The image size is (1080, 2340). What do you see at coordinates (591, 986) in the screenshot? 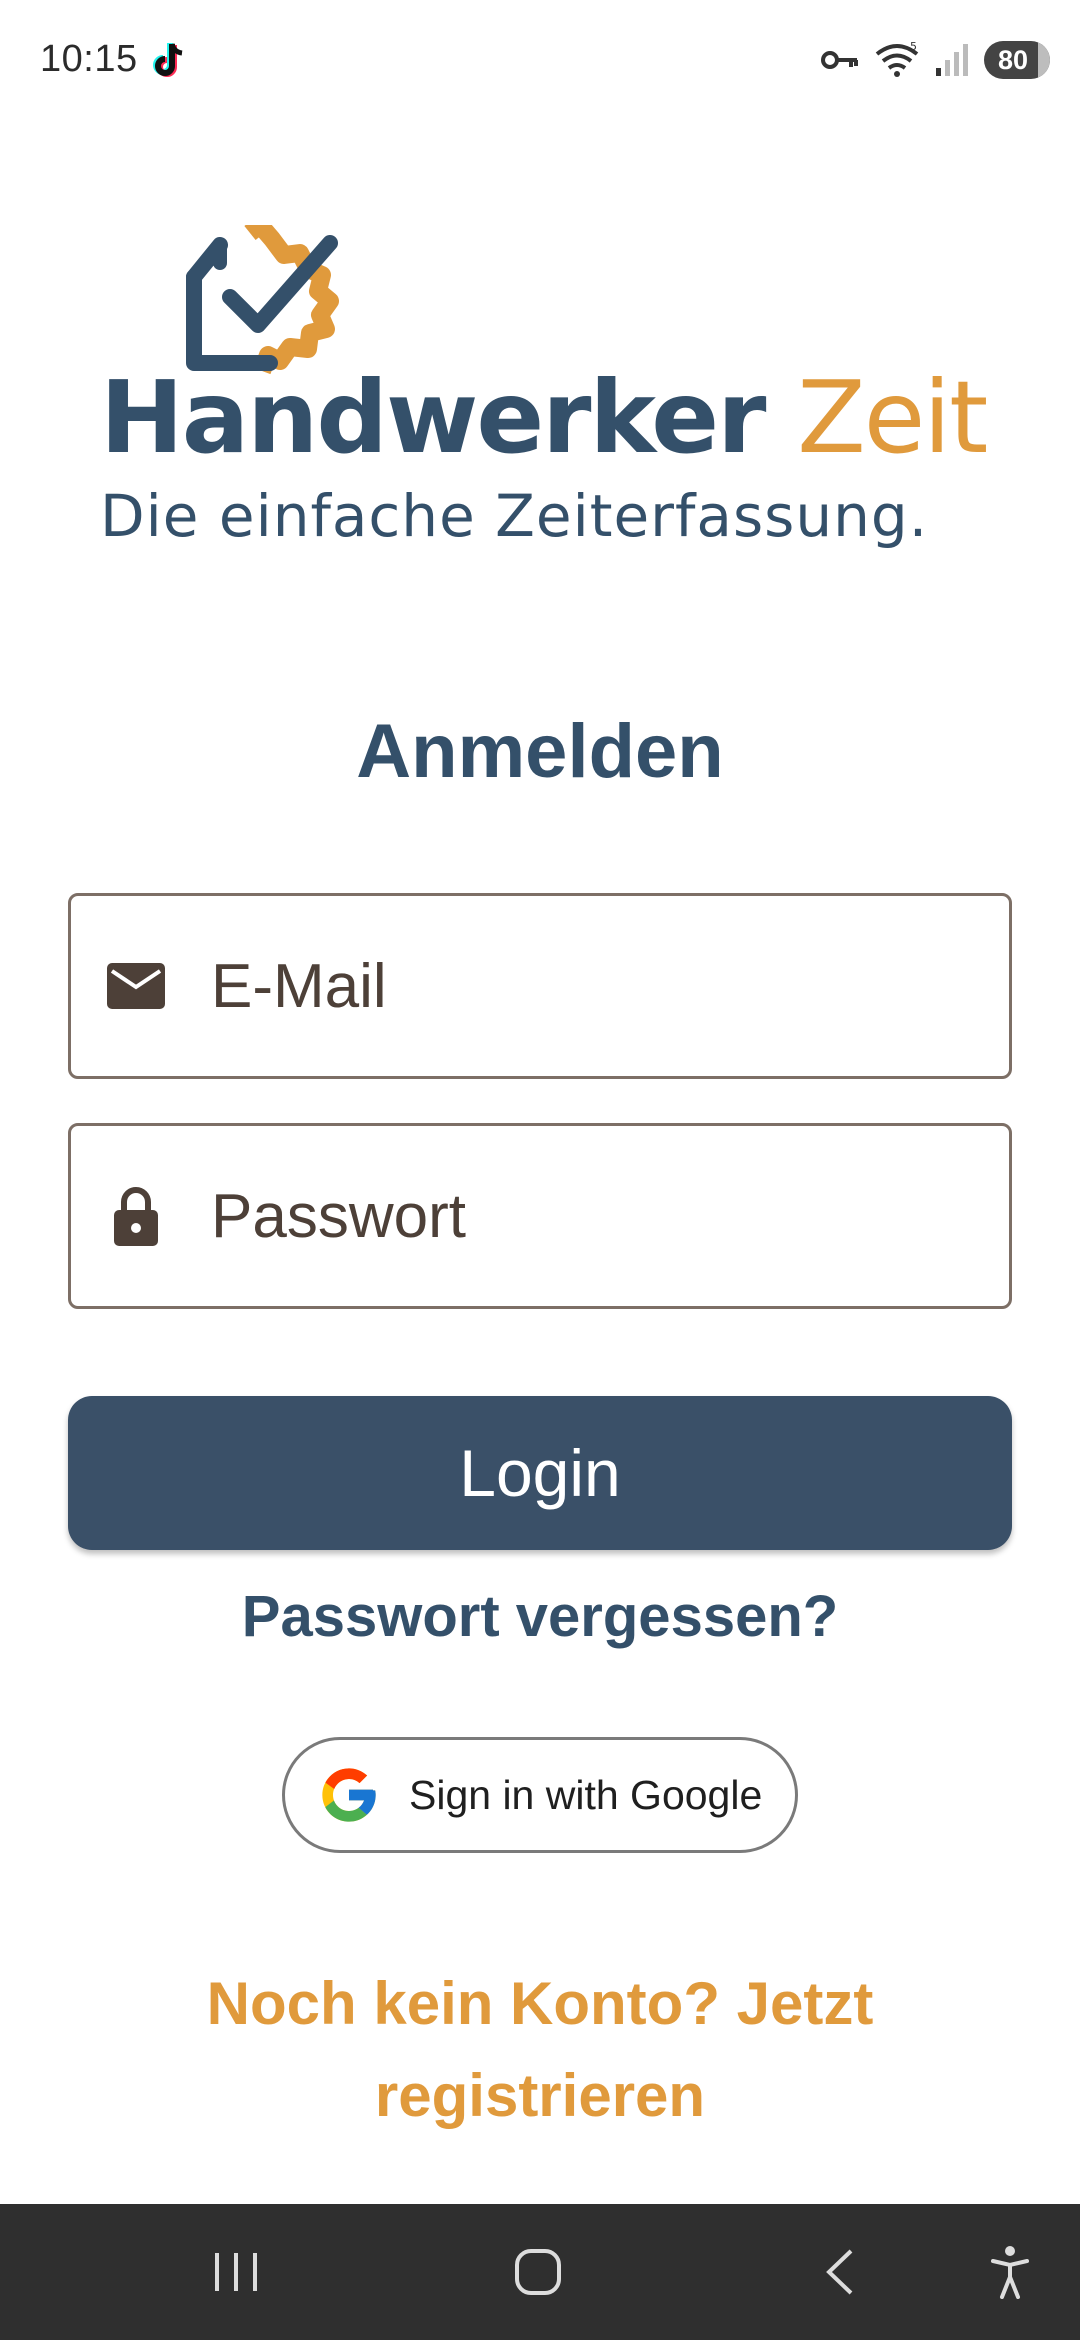
I see `email-input` at bounding box center [591, 986].